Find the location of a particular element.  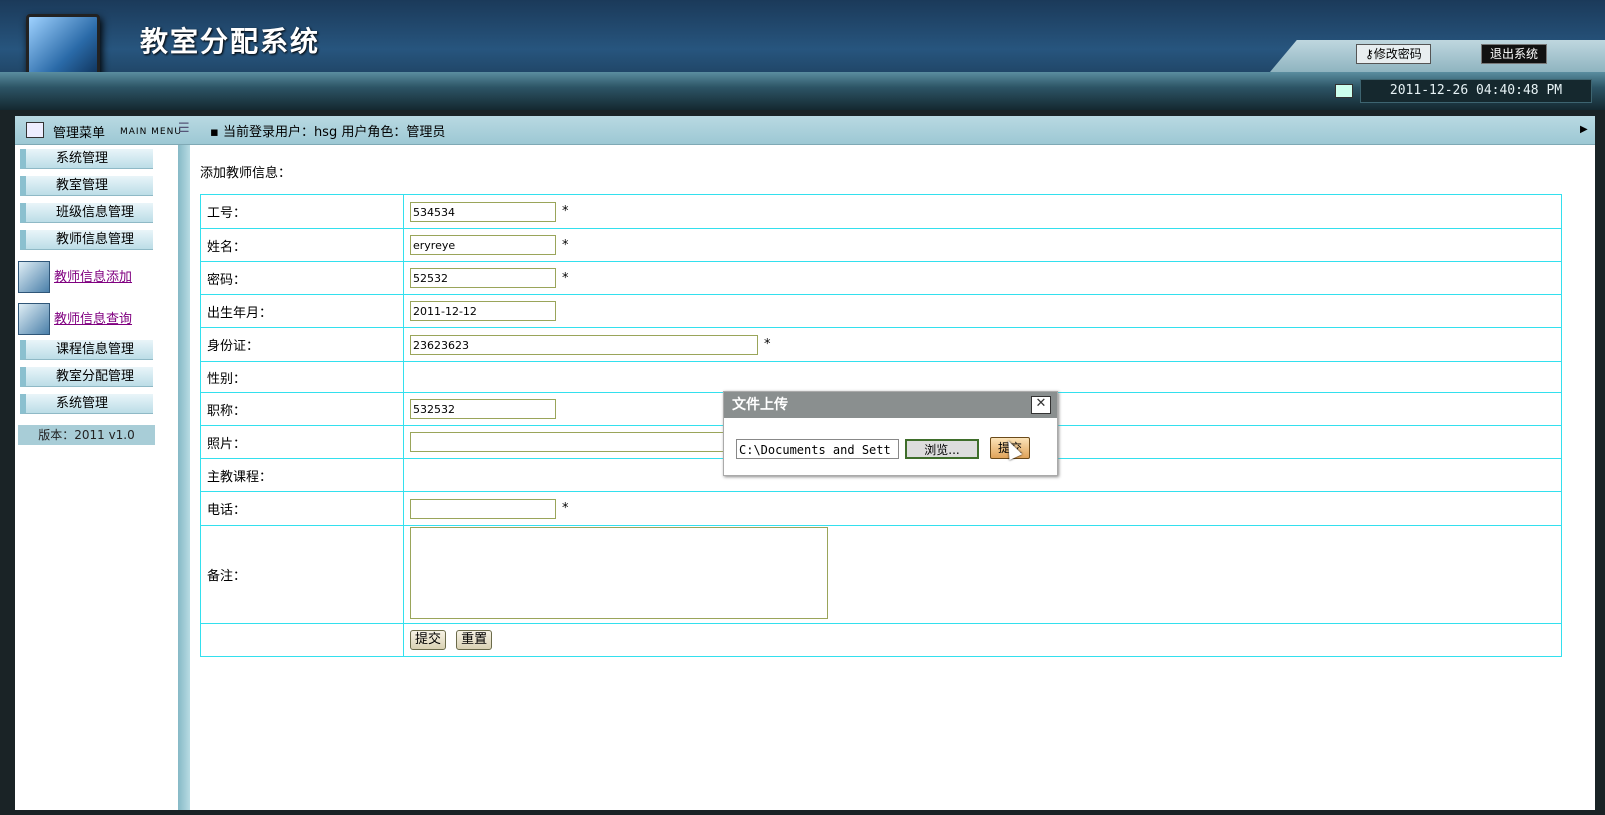

sidebar-item-teacher-info: 教师信息管理 is located at coordinates (86, 240).